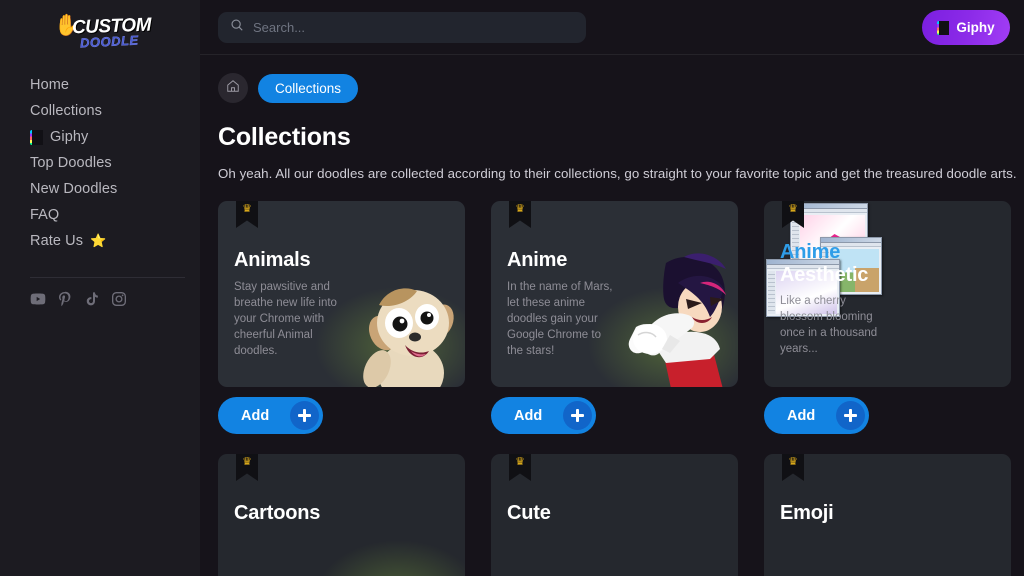 This screenshot has width=1024, height=576. What do you see at coordinates (612, 79) in the screenshot?
I see `breadcrumb: Collections` at bounding box center [612, 79].